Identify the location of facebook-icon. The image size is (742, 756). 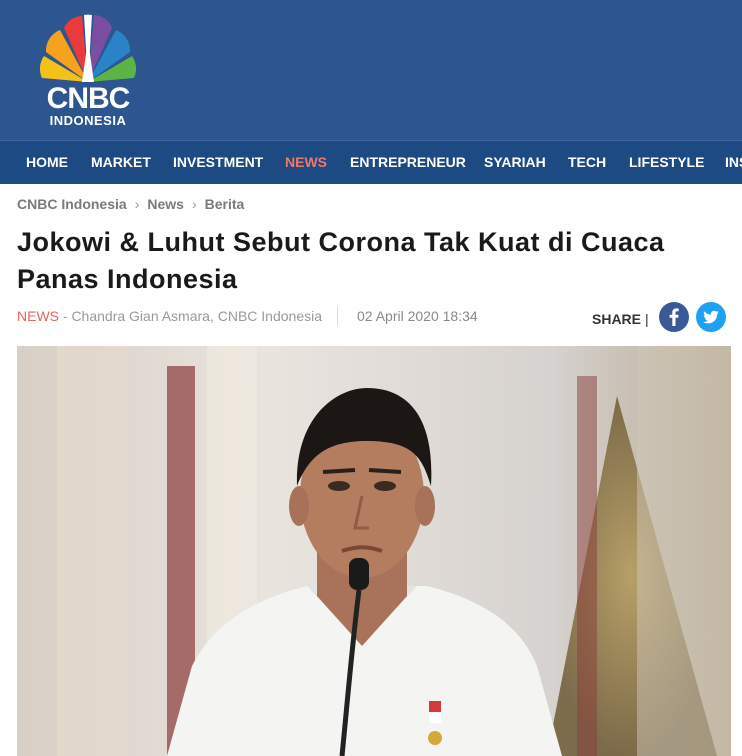
(674, 317).